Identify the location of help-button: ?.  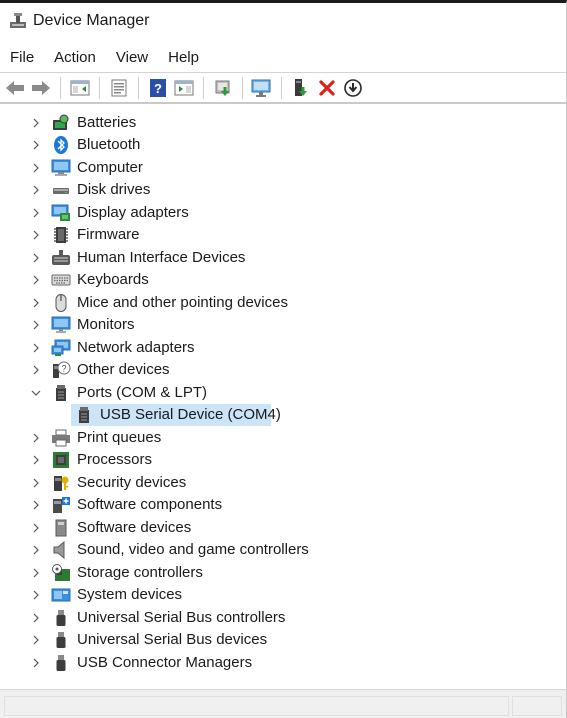
(158, 88).